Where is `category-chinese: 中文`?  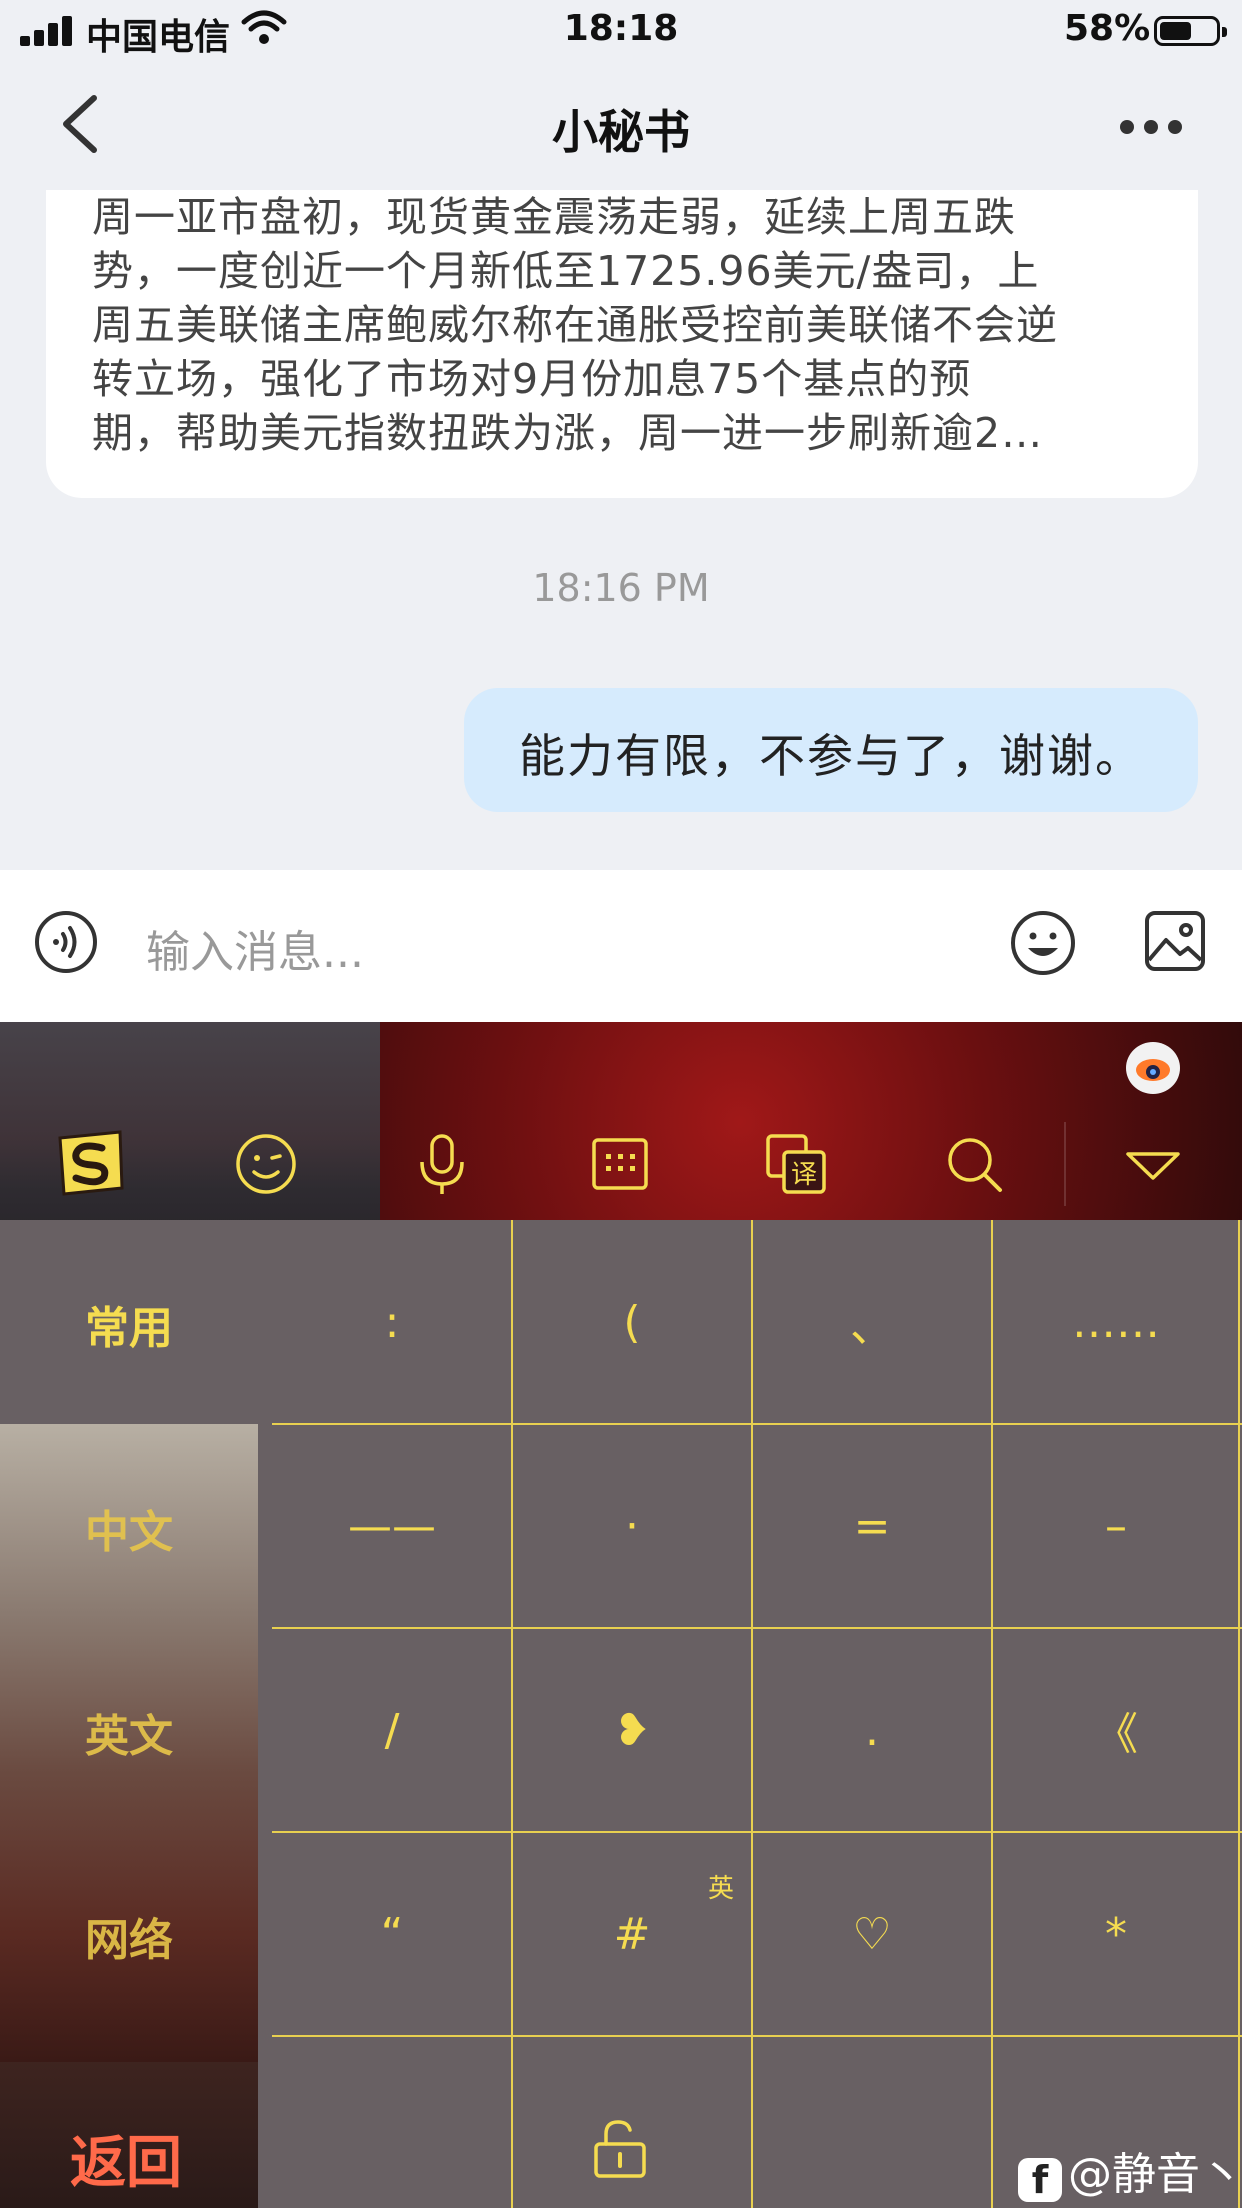
category-chinese: 中文 is located at coordinates (129, 1528).